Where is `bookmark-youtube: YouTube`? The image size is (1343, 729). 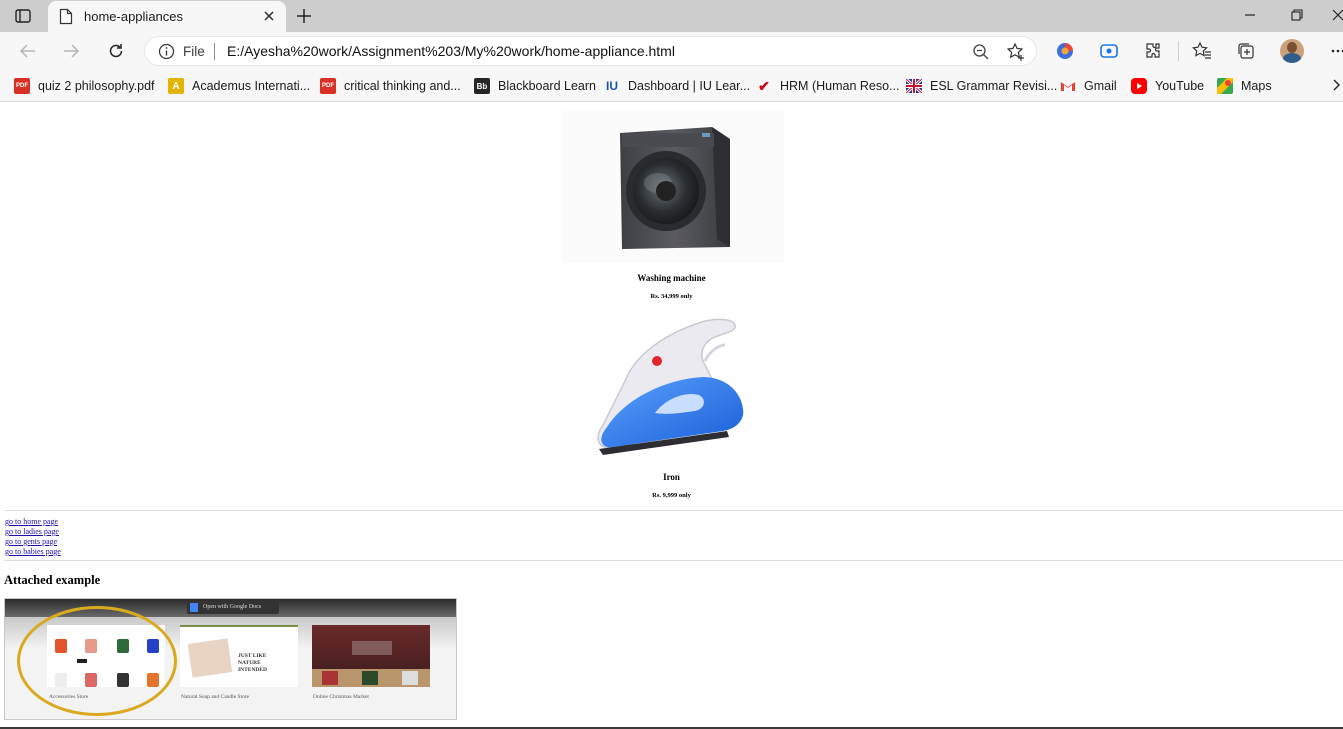 bookmark-youtube: YouTube is located at coordinates (1167, 86).